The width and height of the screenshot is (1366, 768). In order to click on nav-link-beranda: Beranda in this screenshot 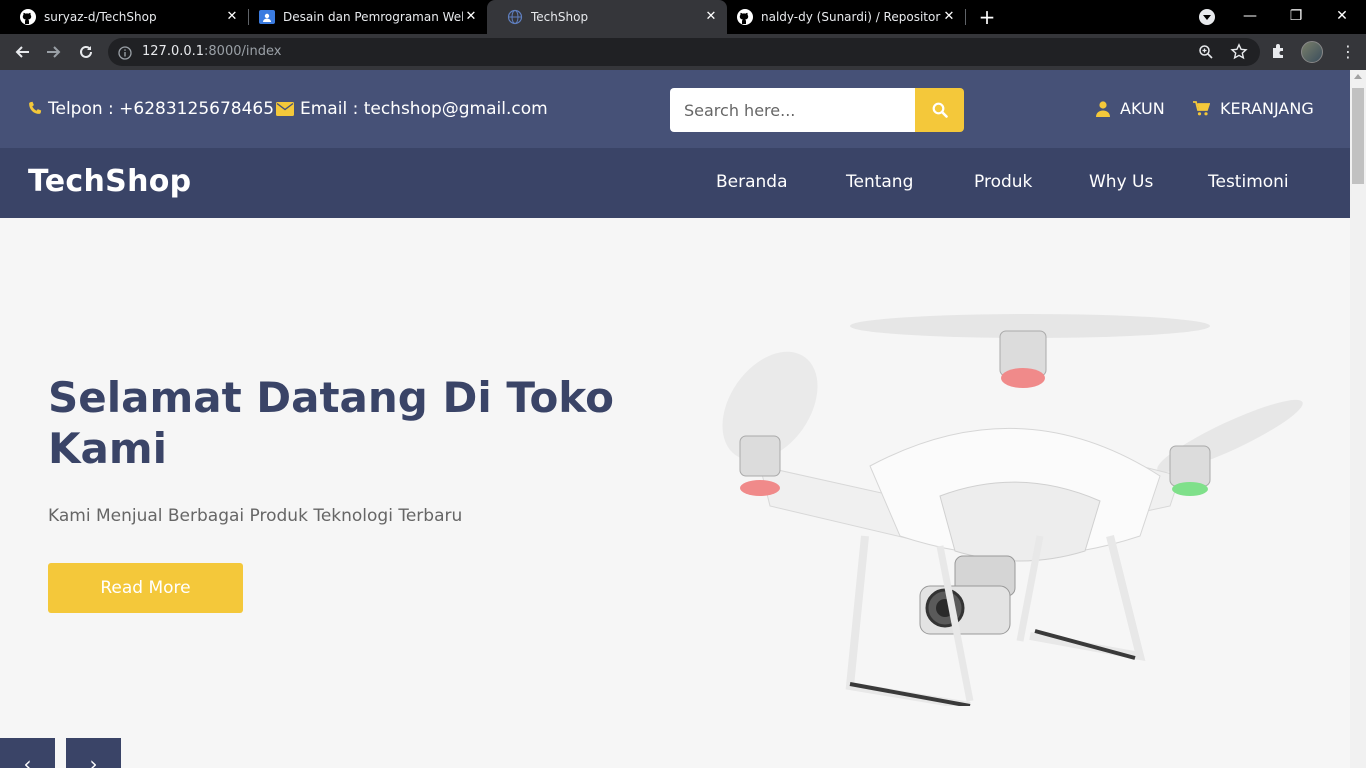, I will do `click(752, 182)`.